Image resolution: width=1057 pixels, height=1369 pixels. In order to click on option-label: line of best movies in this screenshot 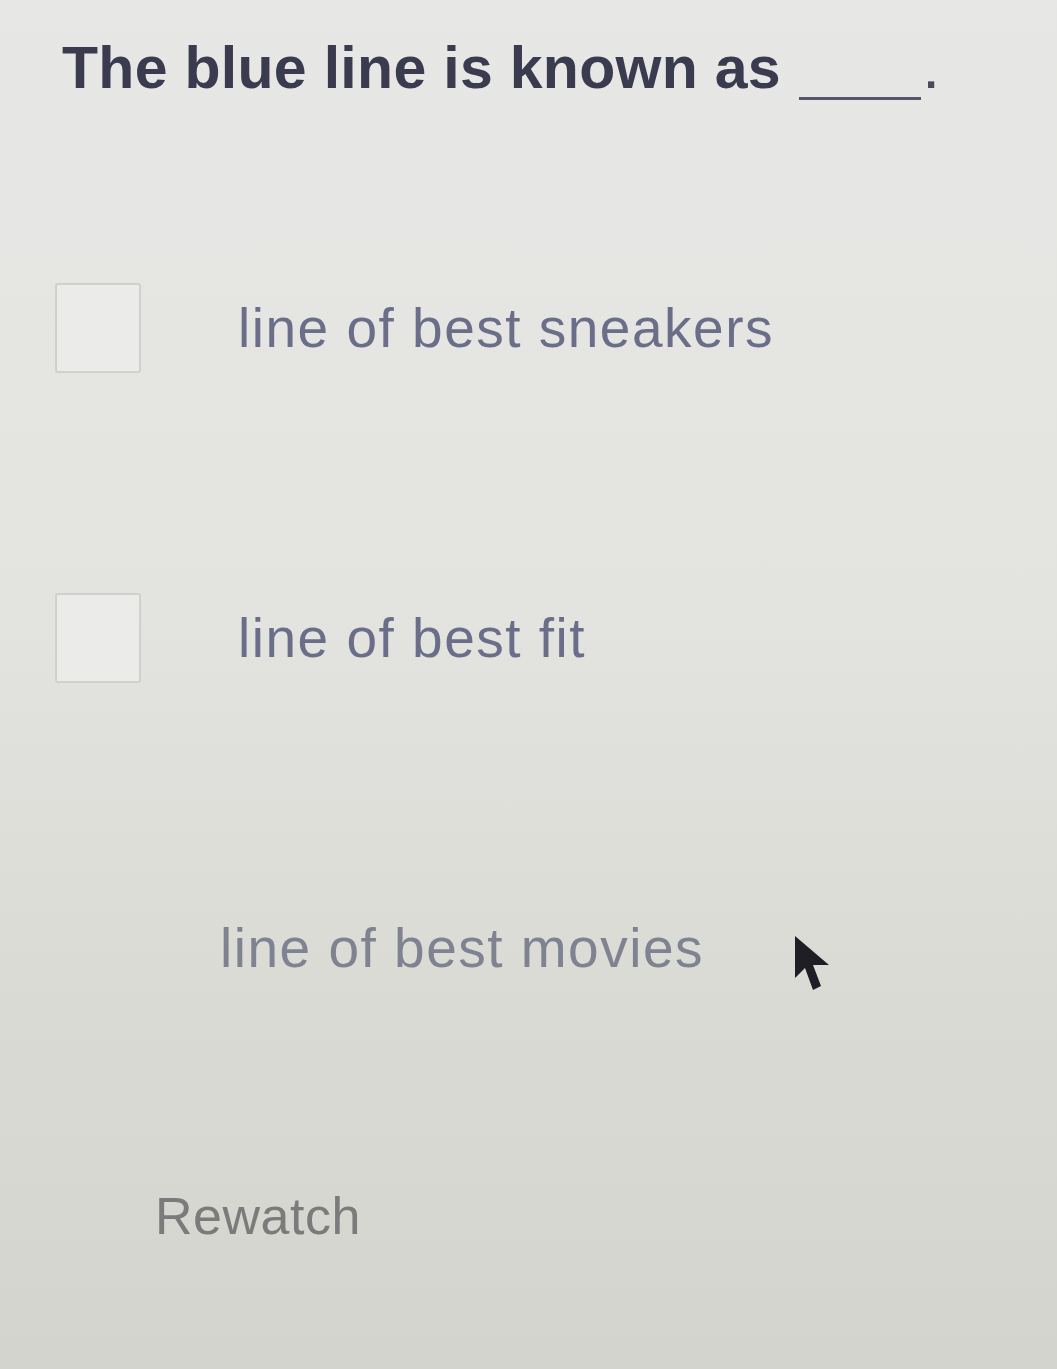, I will do `click(462, 948)`.